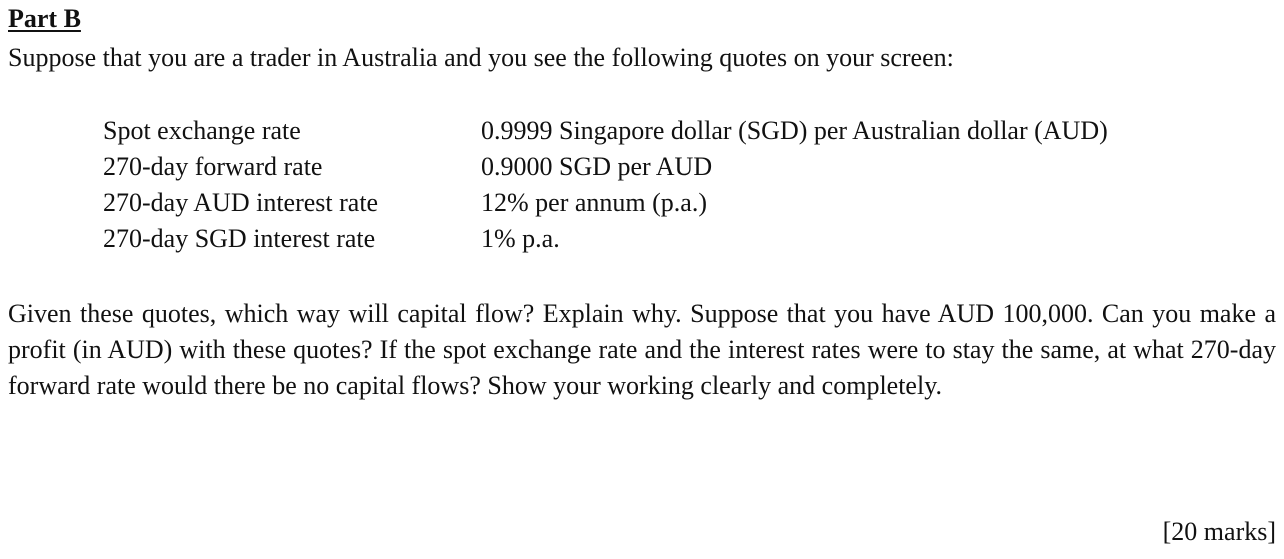 The width and height of the screenshot is (1284, 559). What do you see at coordinates (1219, 531) in the screenshot?
I see `marks-label: [20 marks]` at bounding box center [1219, 531].